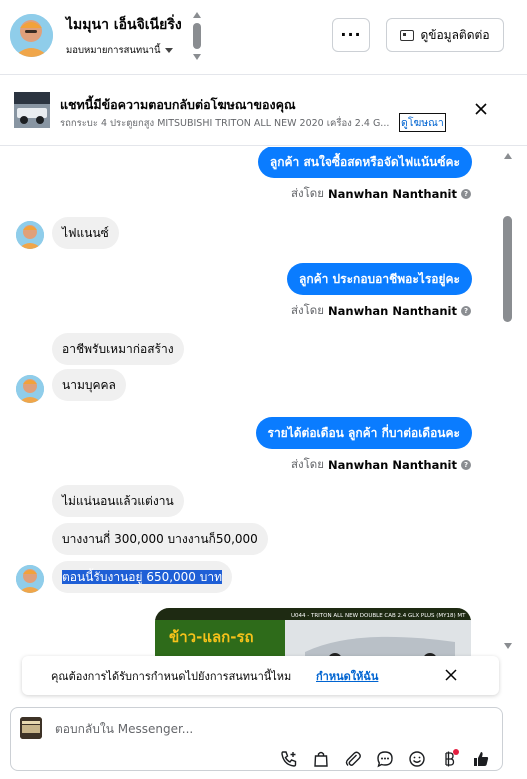 This screenshot has height=779, width=527. I want to click on paperclip-icon, so click(353, 759).